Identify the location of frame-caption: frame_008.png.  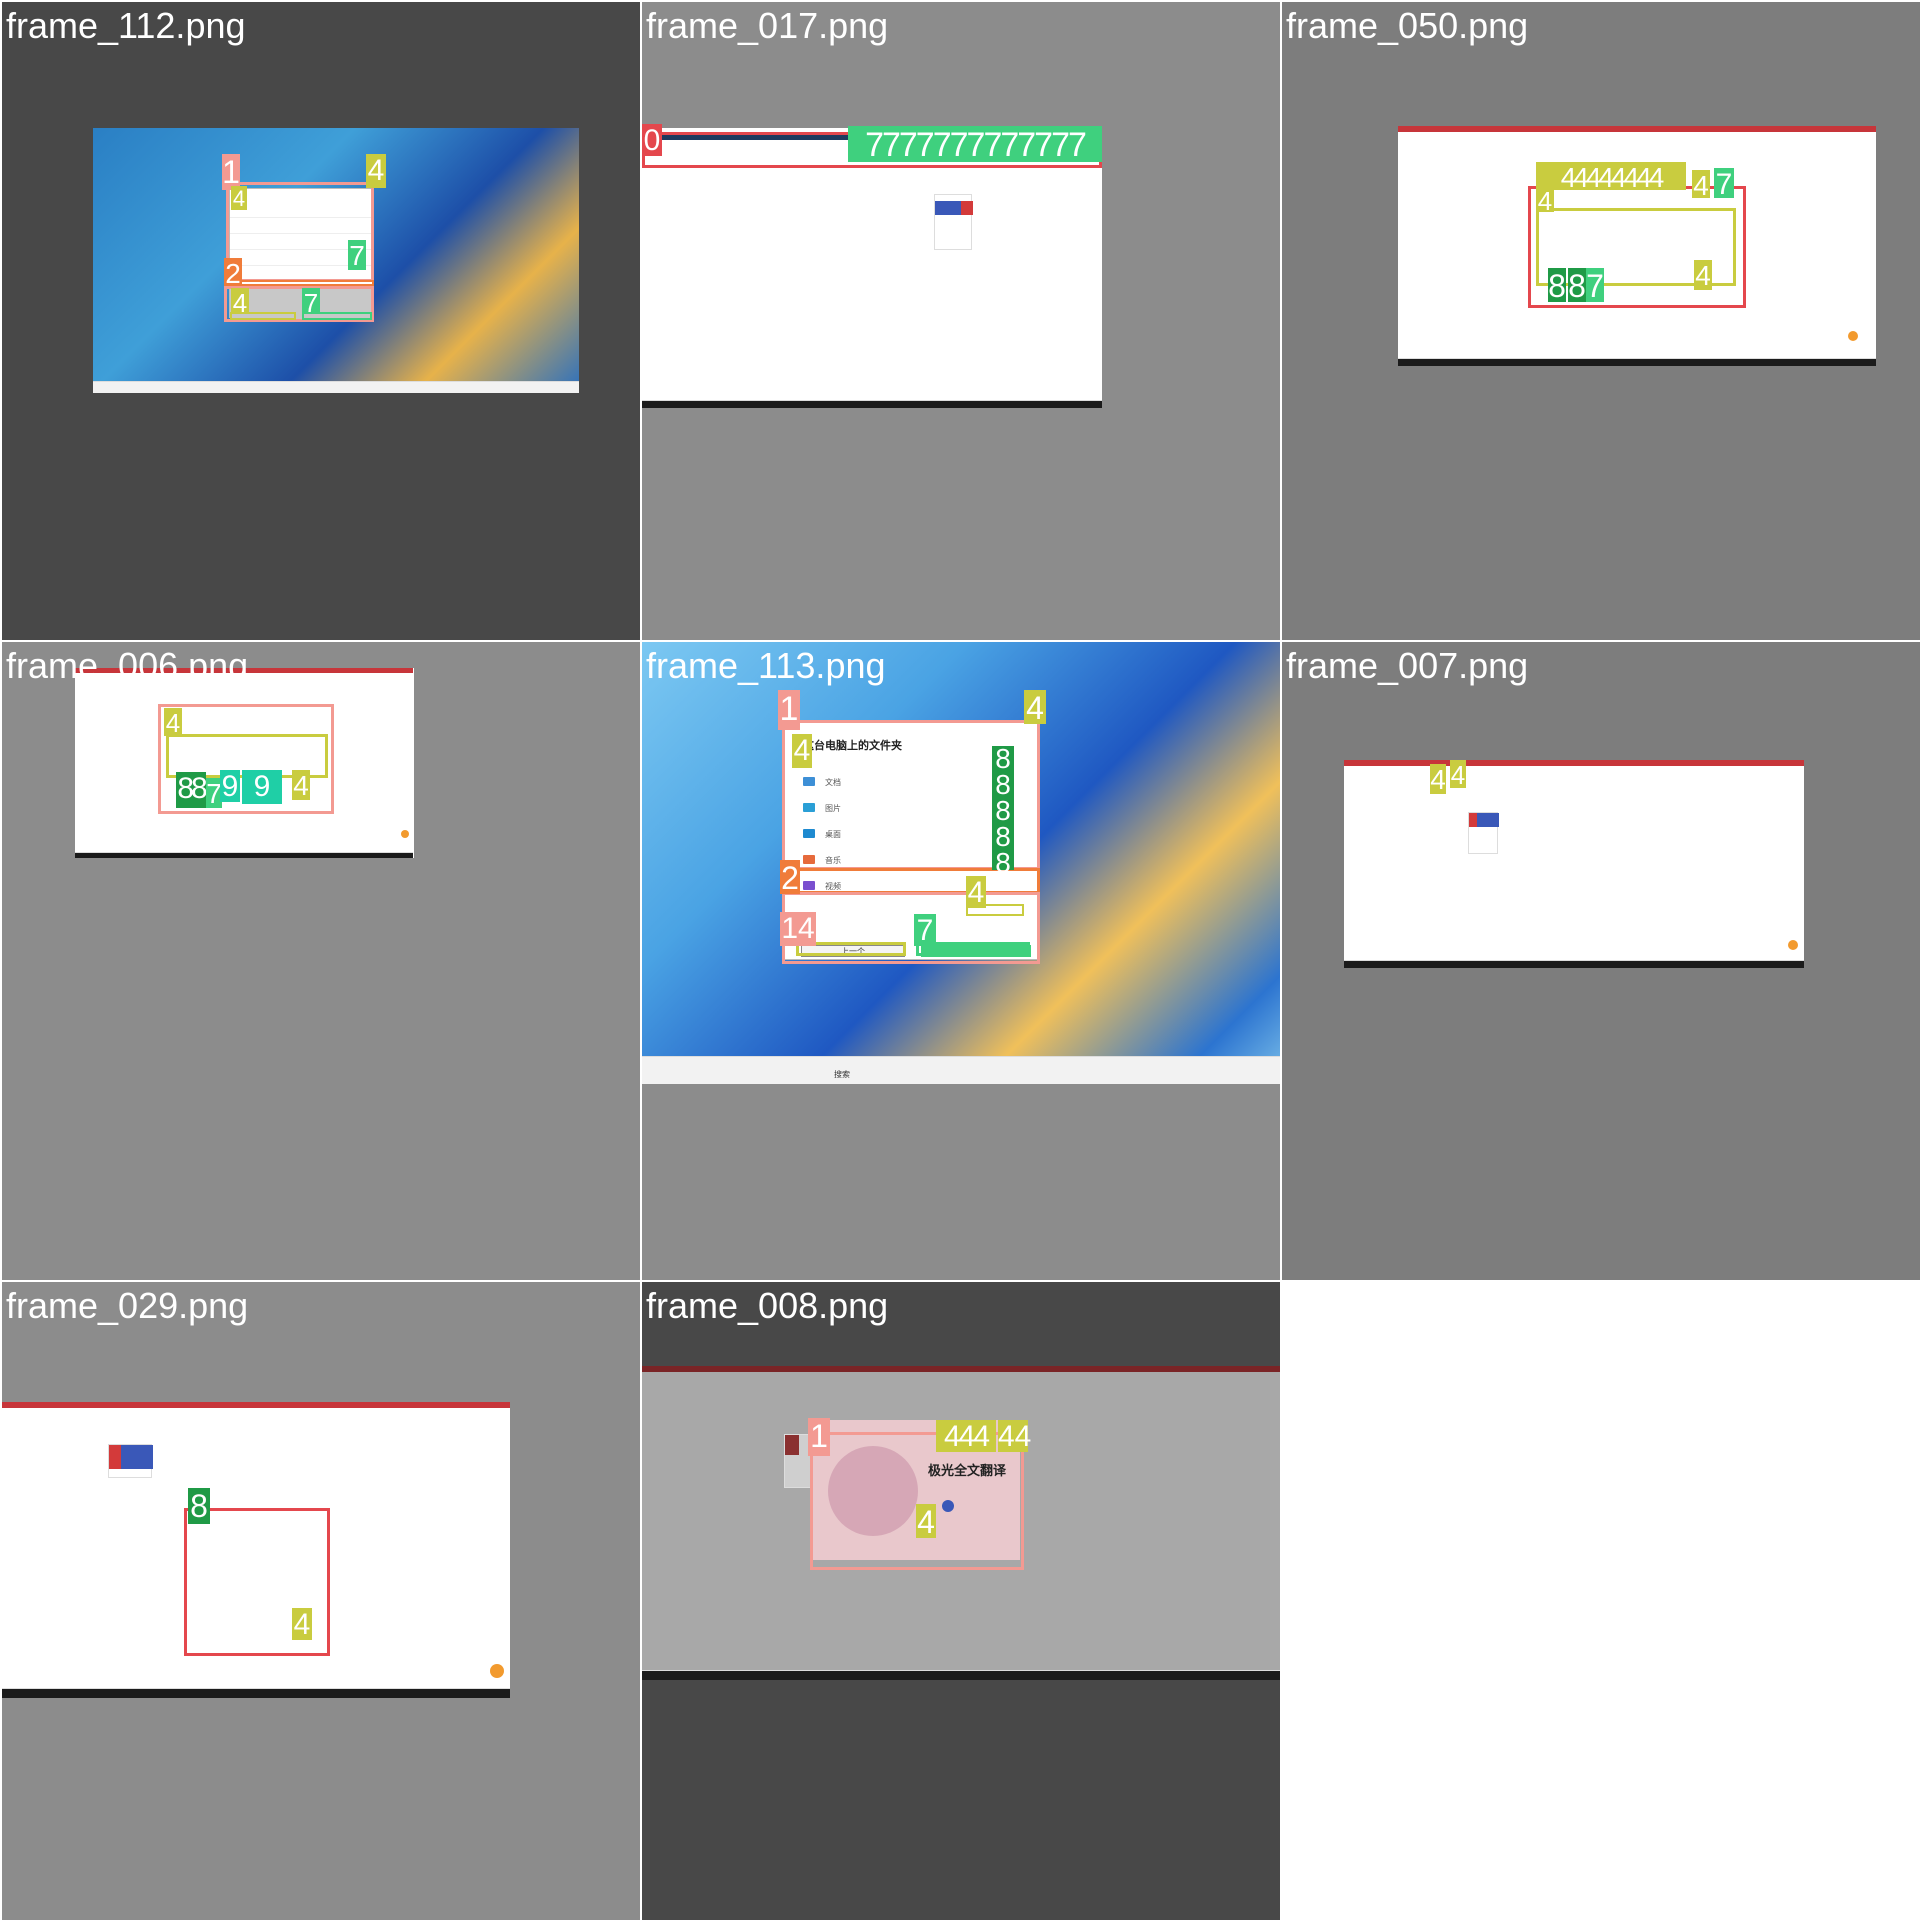
(767, 1305).